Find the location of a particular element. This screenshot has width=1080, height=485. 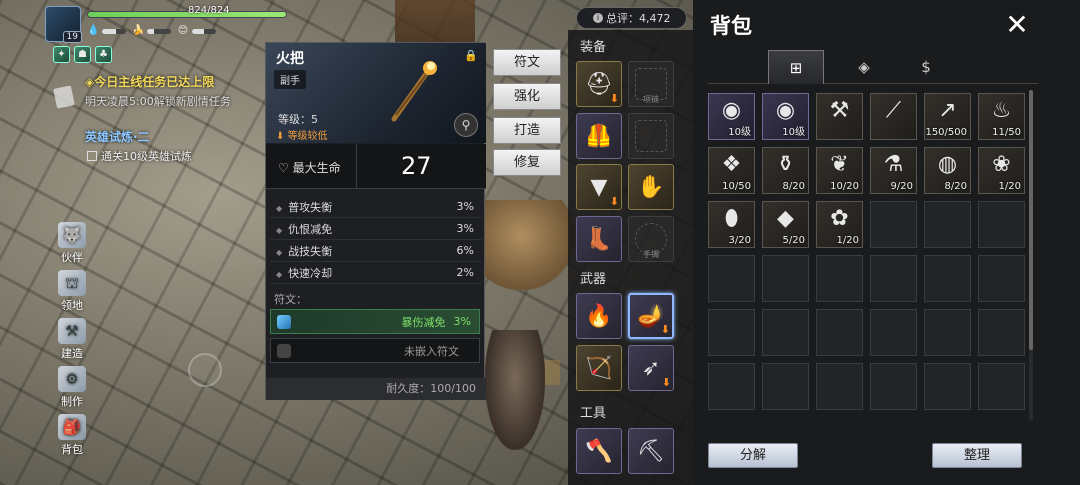

tab-currency: $ is located at coordinates (926, 67).